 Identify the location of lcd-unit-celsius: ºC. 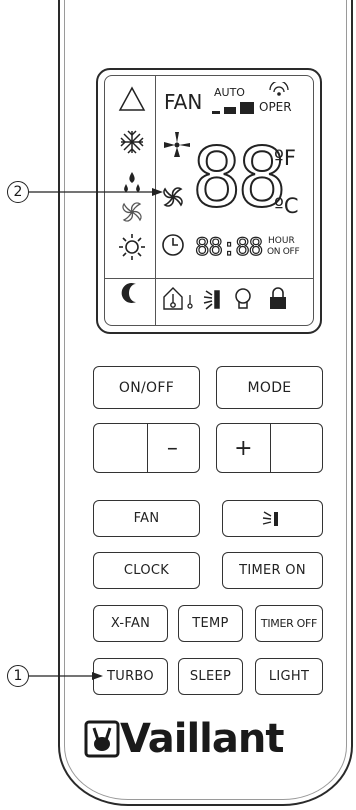
(286, 206).